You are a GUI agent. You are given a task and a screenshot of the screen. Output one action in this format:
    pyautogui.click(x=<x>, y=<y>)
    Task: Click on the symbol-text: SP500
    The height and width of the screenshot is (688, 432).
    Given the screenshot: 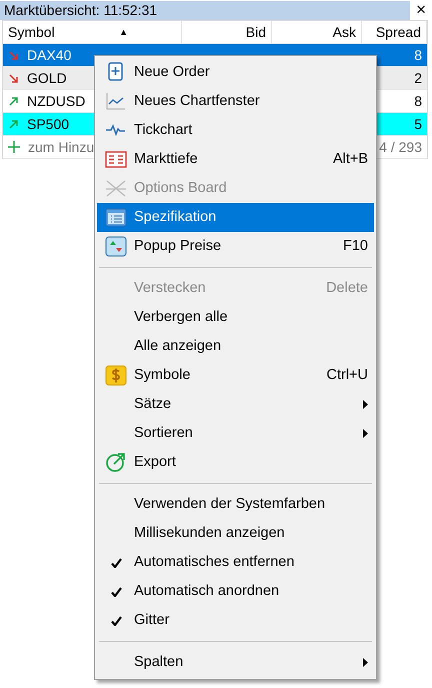 What is the action you would take?
    pyautogui.click(x=48, y=124)
    